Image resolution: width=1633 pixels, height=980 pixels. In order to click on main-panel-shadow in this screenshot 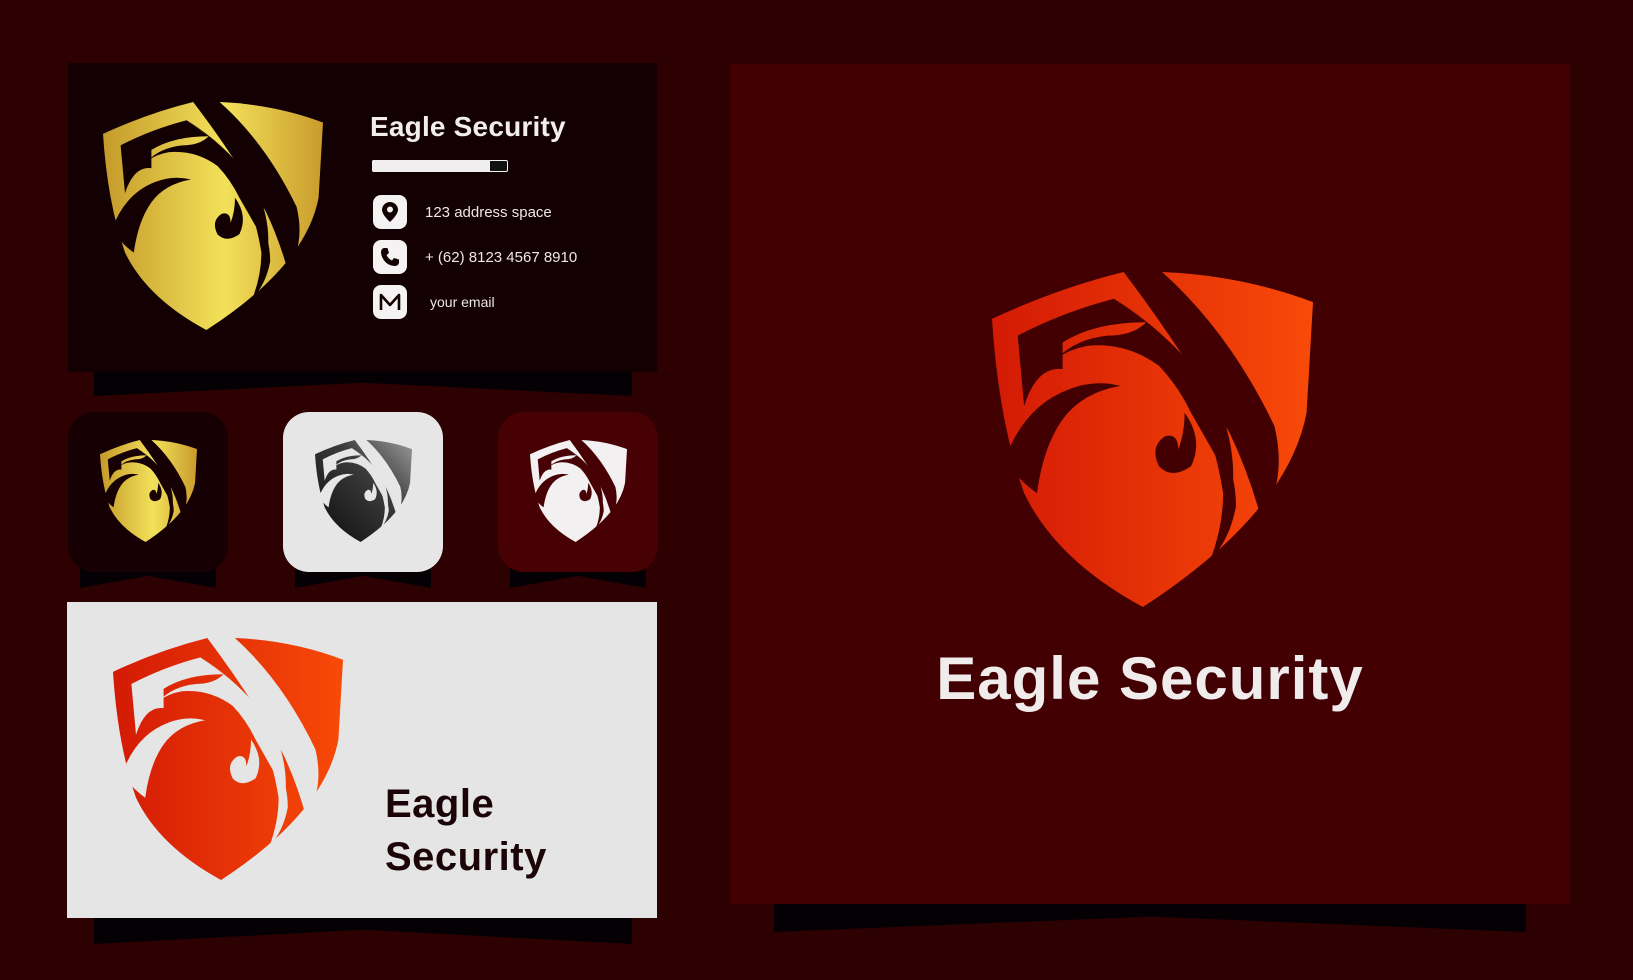, I will do `click(1150, 918)`.